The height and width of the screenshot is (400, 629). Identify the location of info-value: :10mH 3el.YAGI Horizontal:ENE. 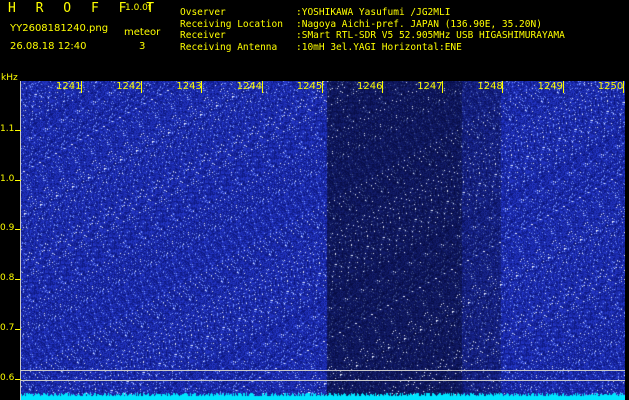
(379, 47).